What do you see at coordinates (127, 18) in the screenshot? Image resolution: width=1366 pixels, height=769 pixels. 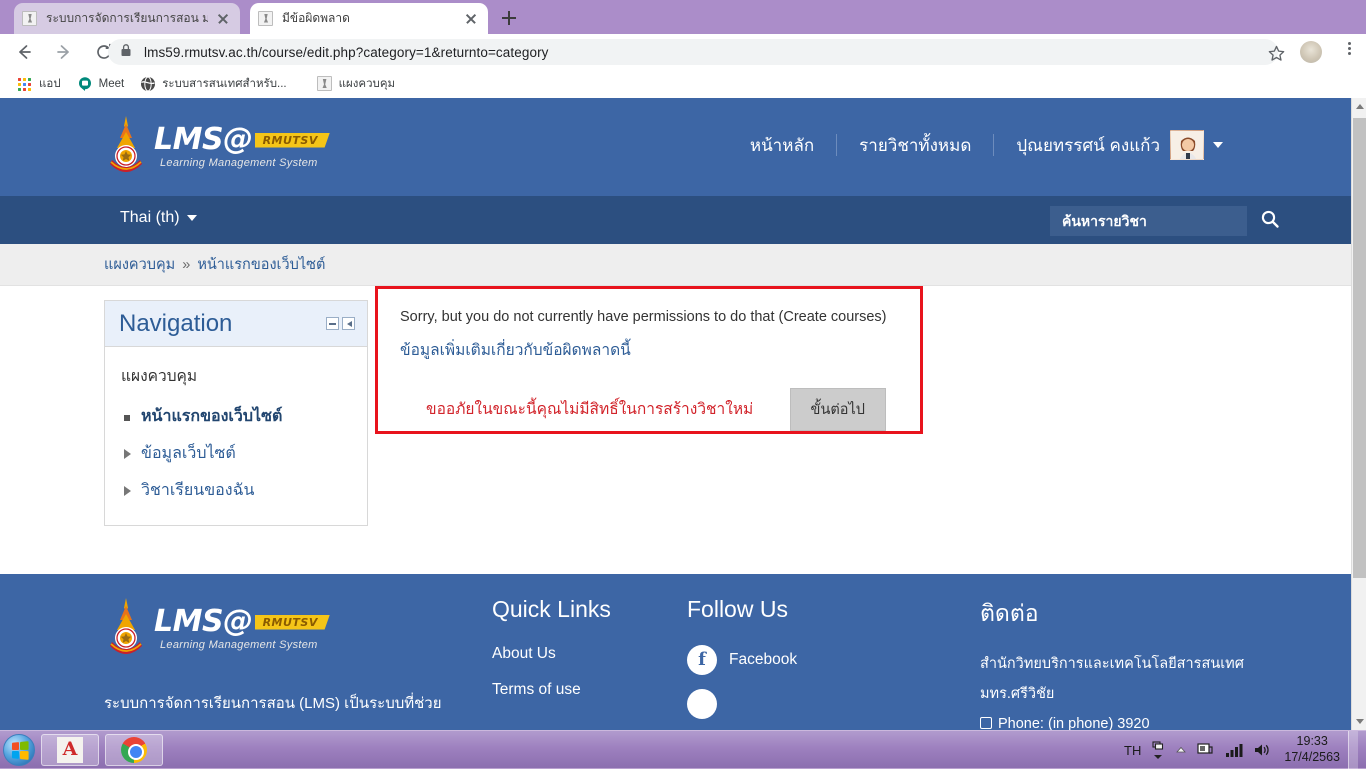 I see `browser-tab-0: ระบบการจัดการเรียนการสอน มหาวิทย` at bounding box center [127, 18].